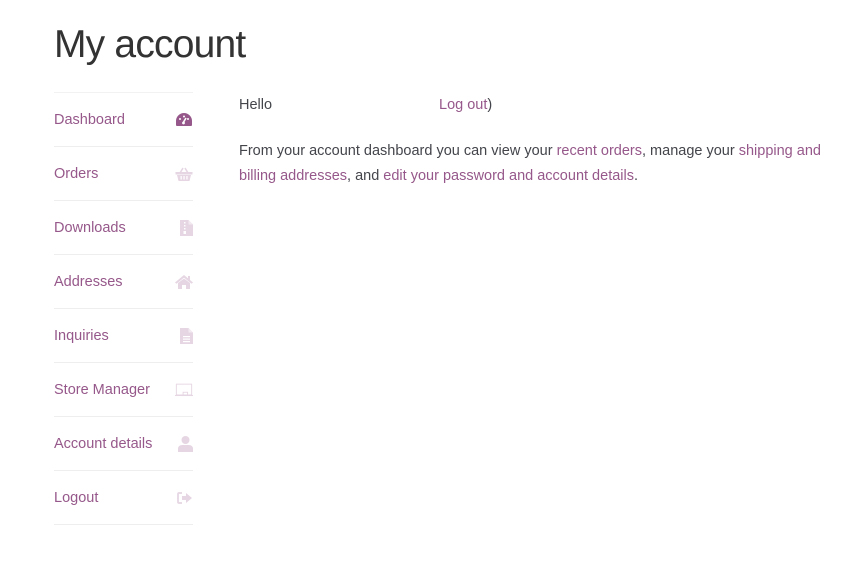 The width and height of the screenshot is (863, 575). I want to click on logout-suffix: ), so click(490, 105).